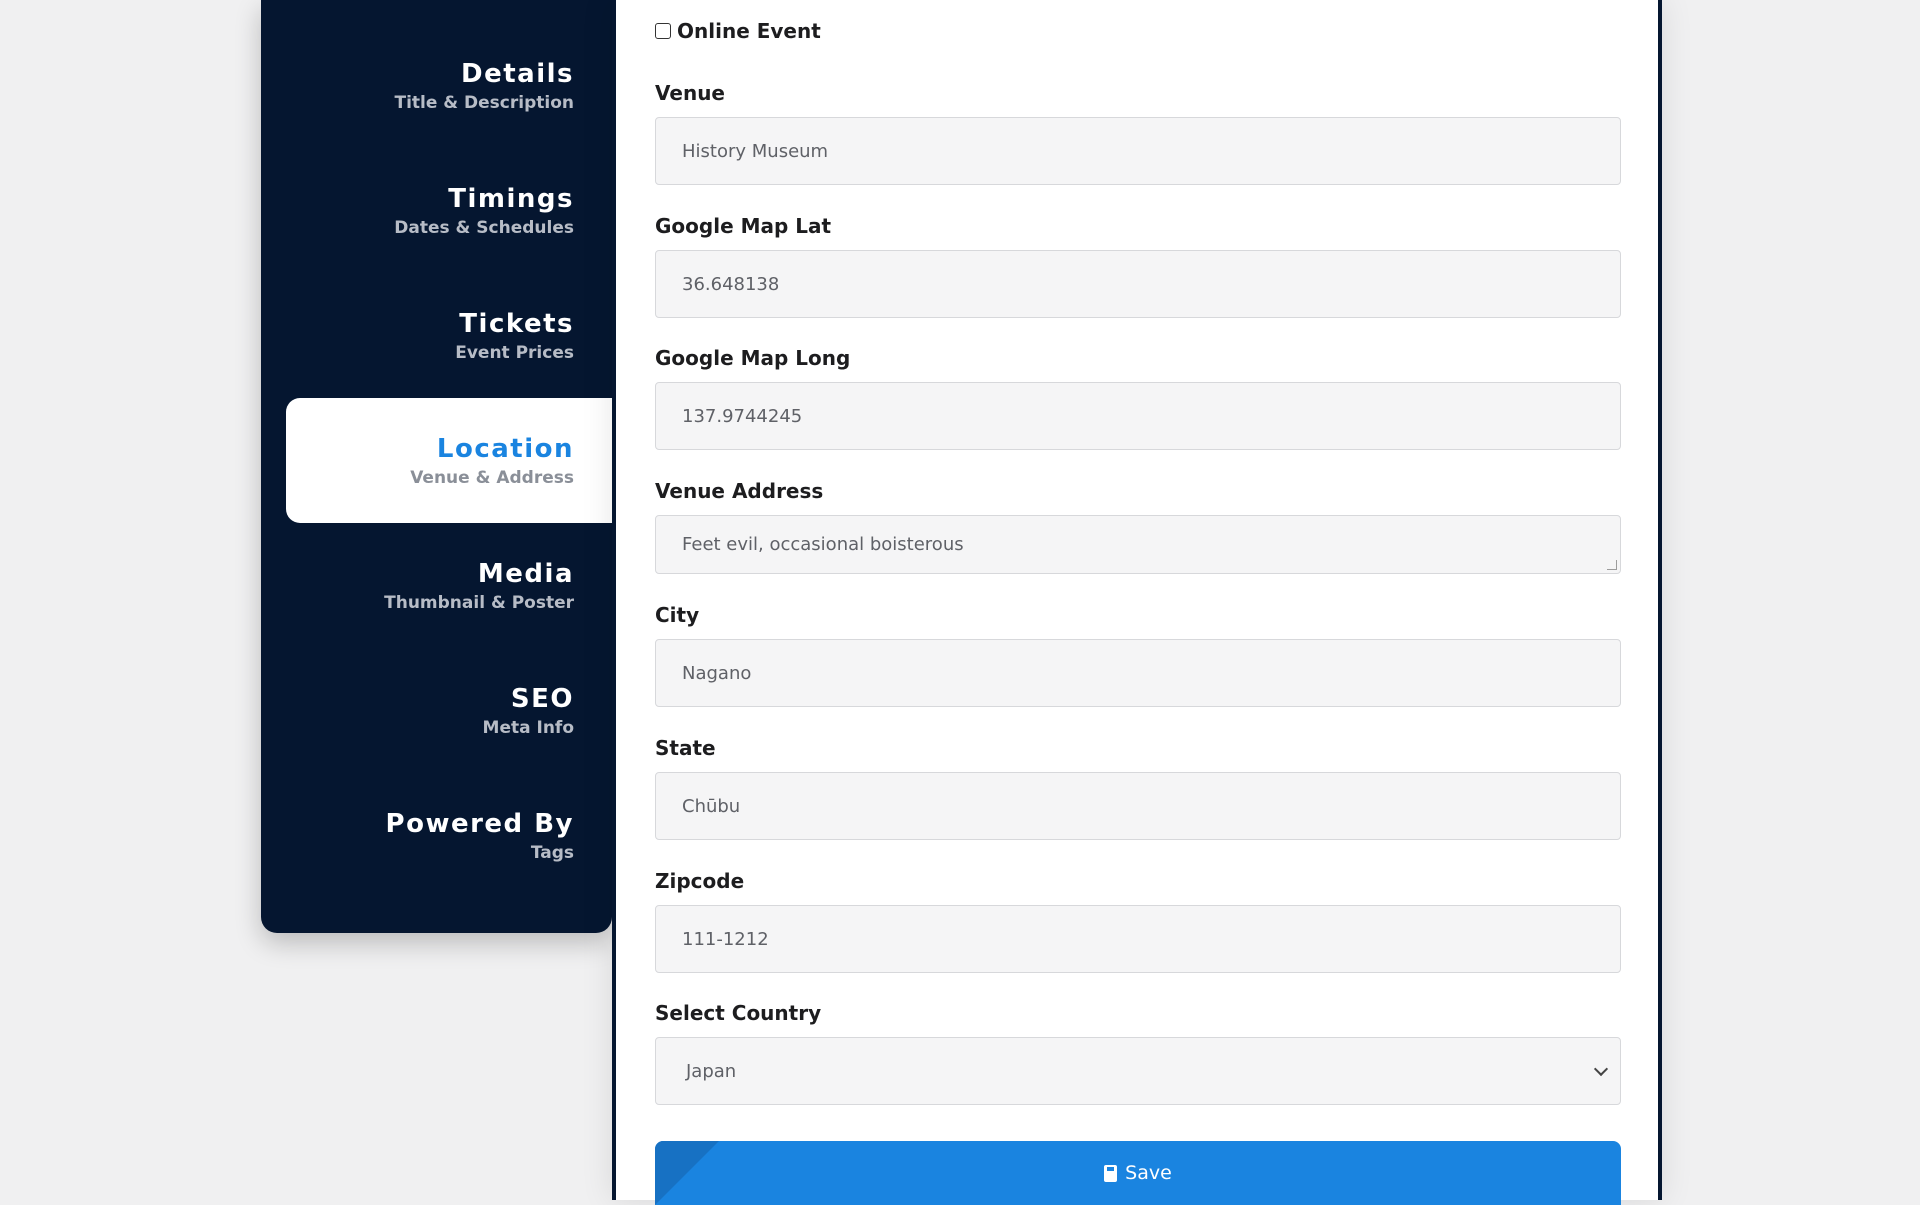 This screenshot has width=1920, height=1205. What do you see at coordinates (511, 198) in the screenshot?
I see `nav-title: Timings` at bounding box center [511, 198].